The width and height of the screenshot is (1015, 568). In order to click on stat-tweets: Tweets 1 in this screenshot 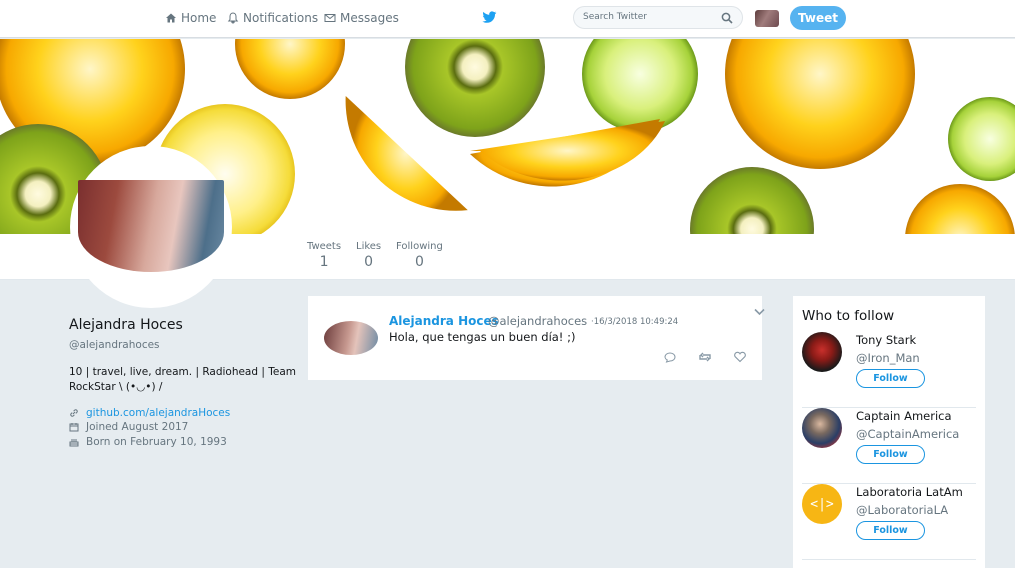, I will do `click(324, 255)`.